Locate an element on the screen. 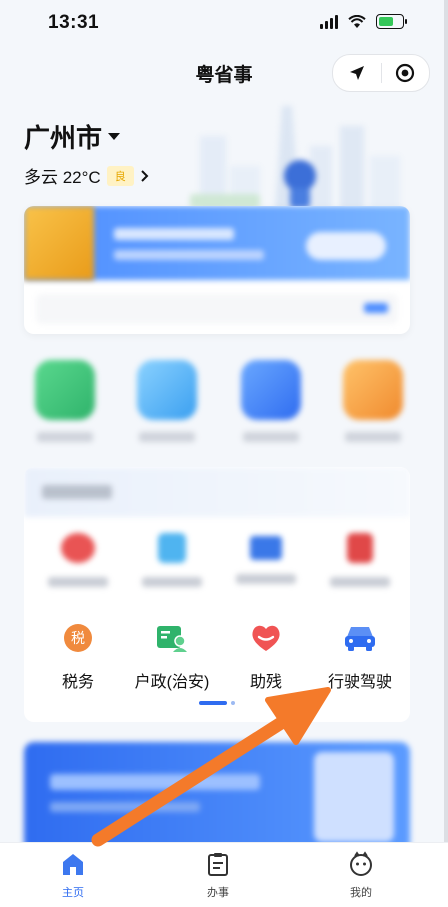 This screenshot has width=448, height=907. home-icon is located at coordinates (73, 864).